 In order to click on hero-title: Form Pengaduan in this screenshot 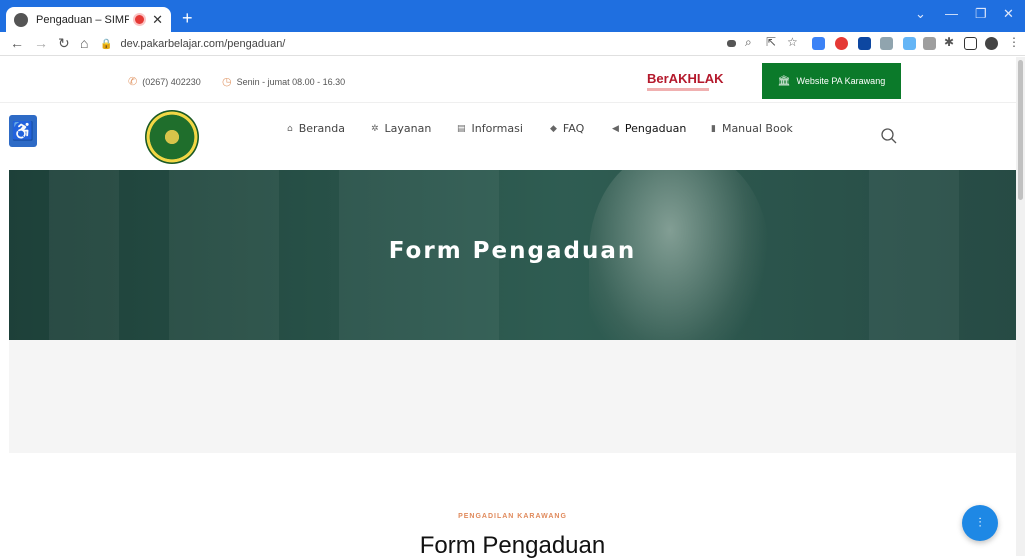, I will do `click(512, 251)`.